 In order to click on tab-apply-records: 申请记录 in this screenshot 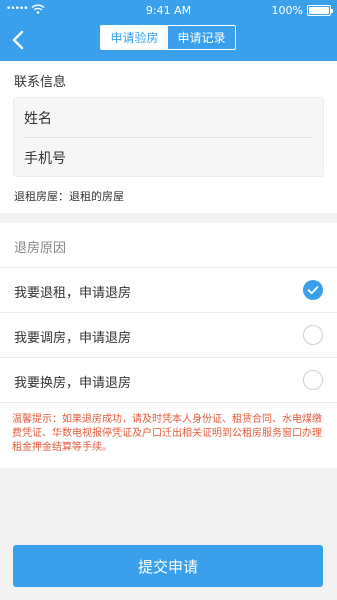, I will do `click(201, 37)`.